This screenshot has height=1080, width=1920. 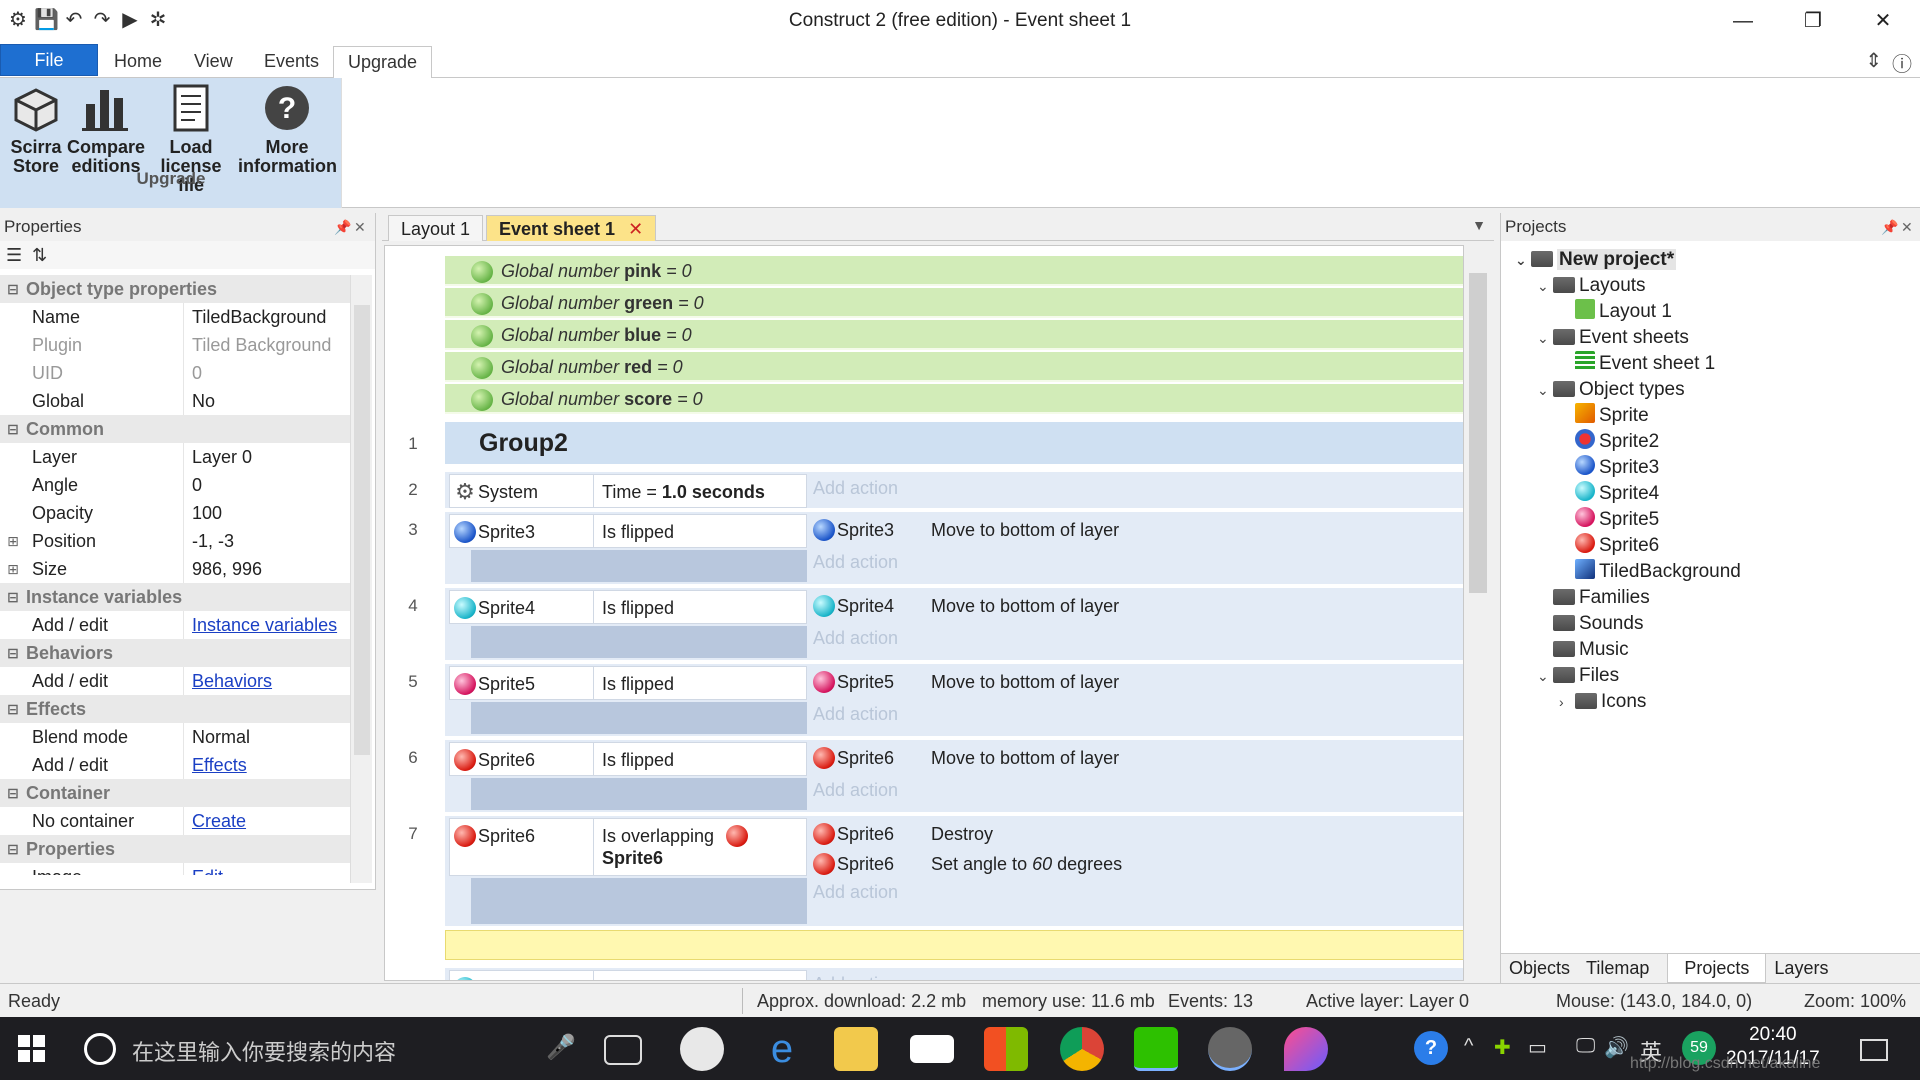 I want to click on property-category: ⊟ Common, so click(x=175, y=429).